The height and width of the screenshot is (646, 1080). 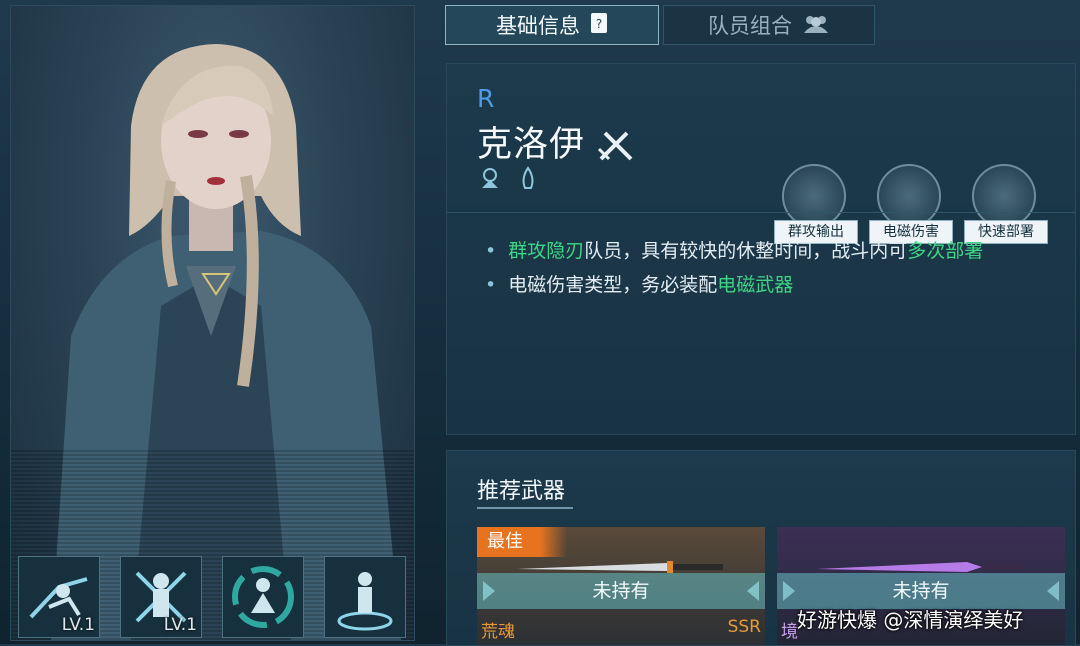 What do you see at coordinates (522, 542) in the screenshot?
I see `best-badge: 最佳` at bounding box center [522, 542].